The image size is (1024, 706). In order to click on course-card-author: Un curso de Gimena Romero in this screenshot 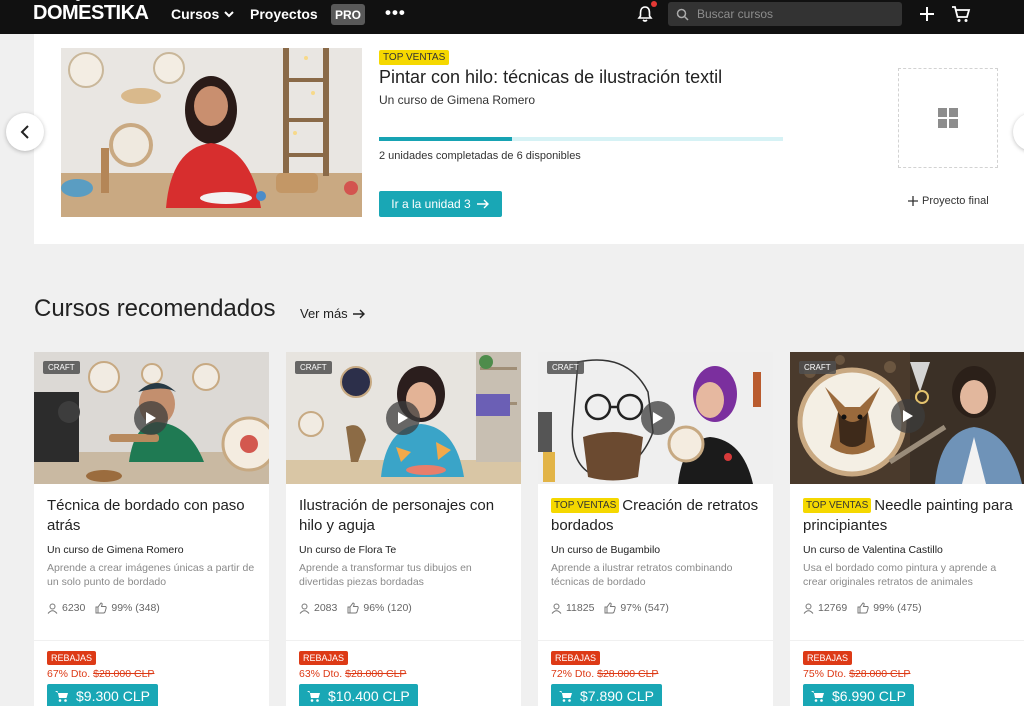, I will do `click(115, 550)`.